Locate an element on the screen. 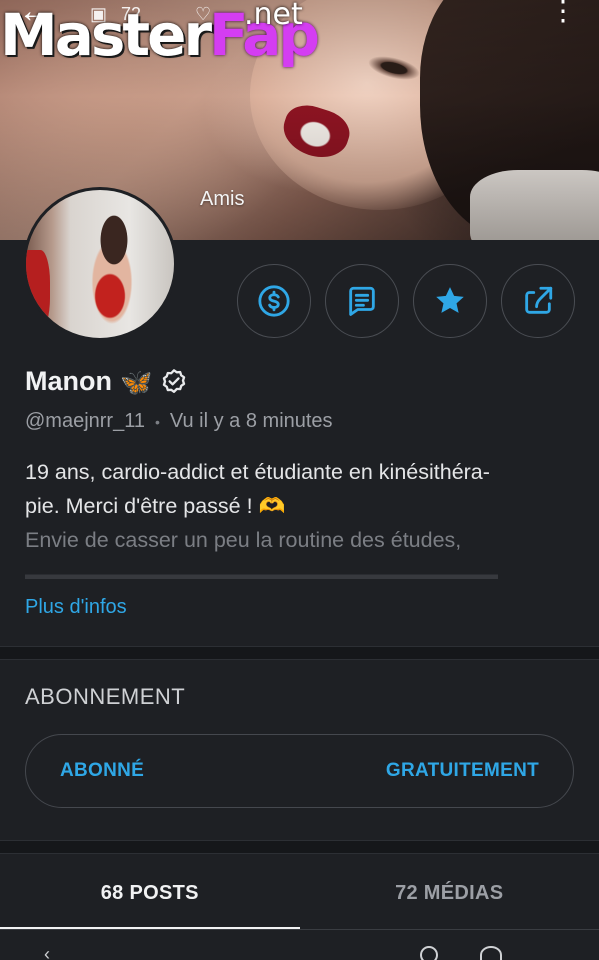  last-seen: Vu il y a 8 minutes is located at coordinates (251, 421).